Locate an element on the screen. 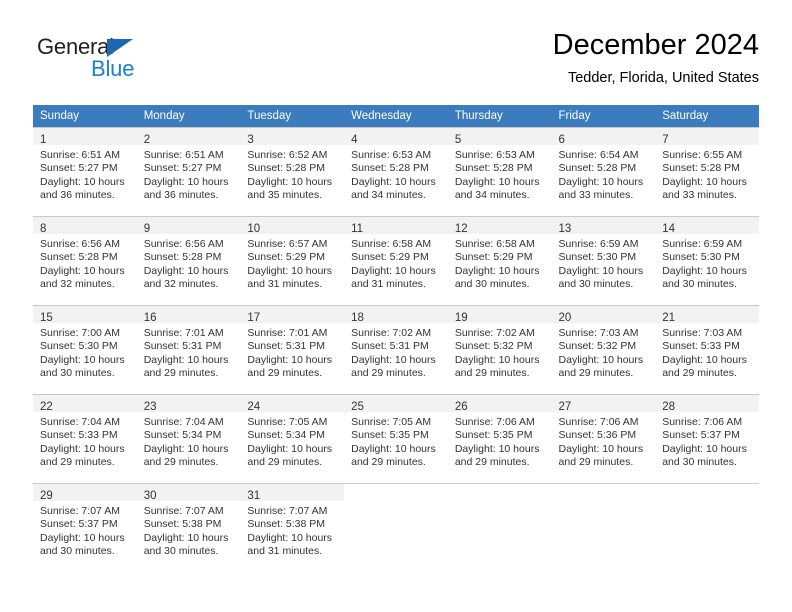  day-number-band: 6 is located at coordinates (603, 137).